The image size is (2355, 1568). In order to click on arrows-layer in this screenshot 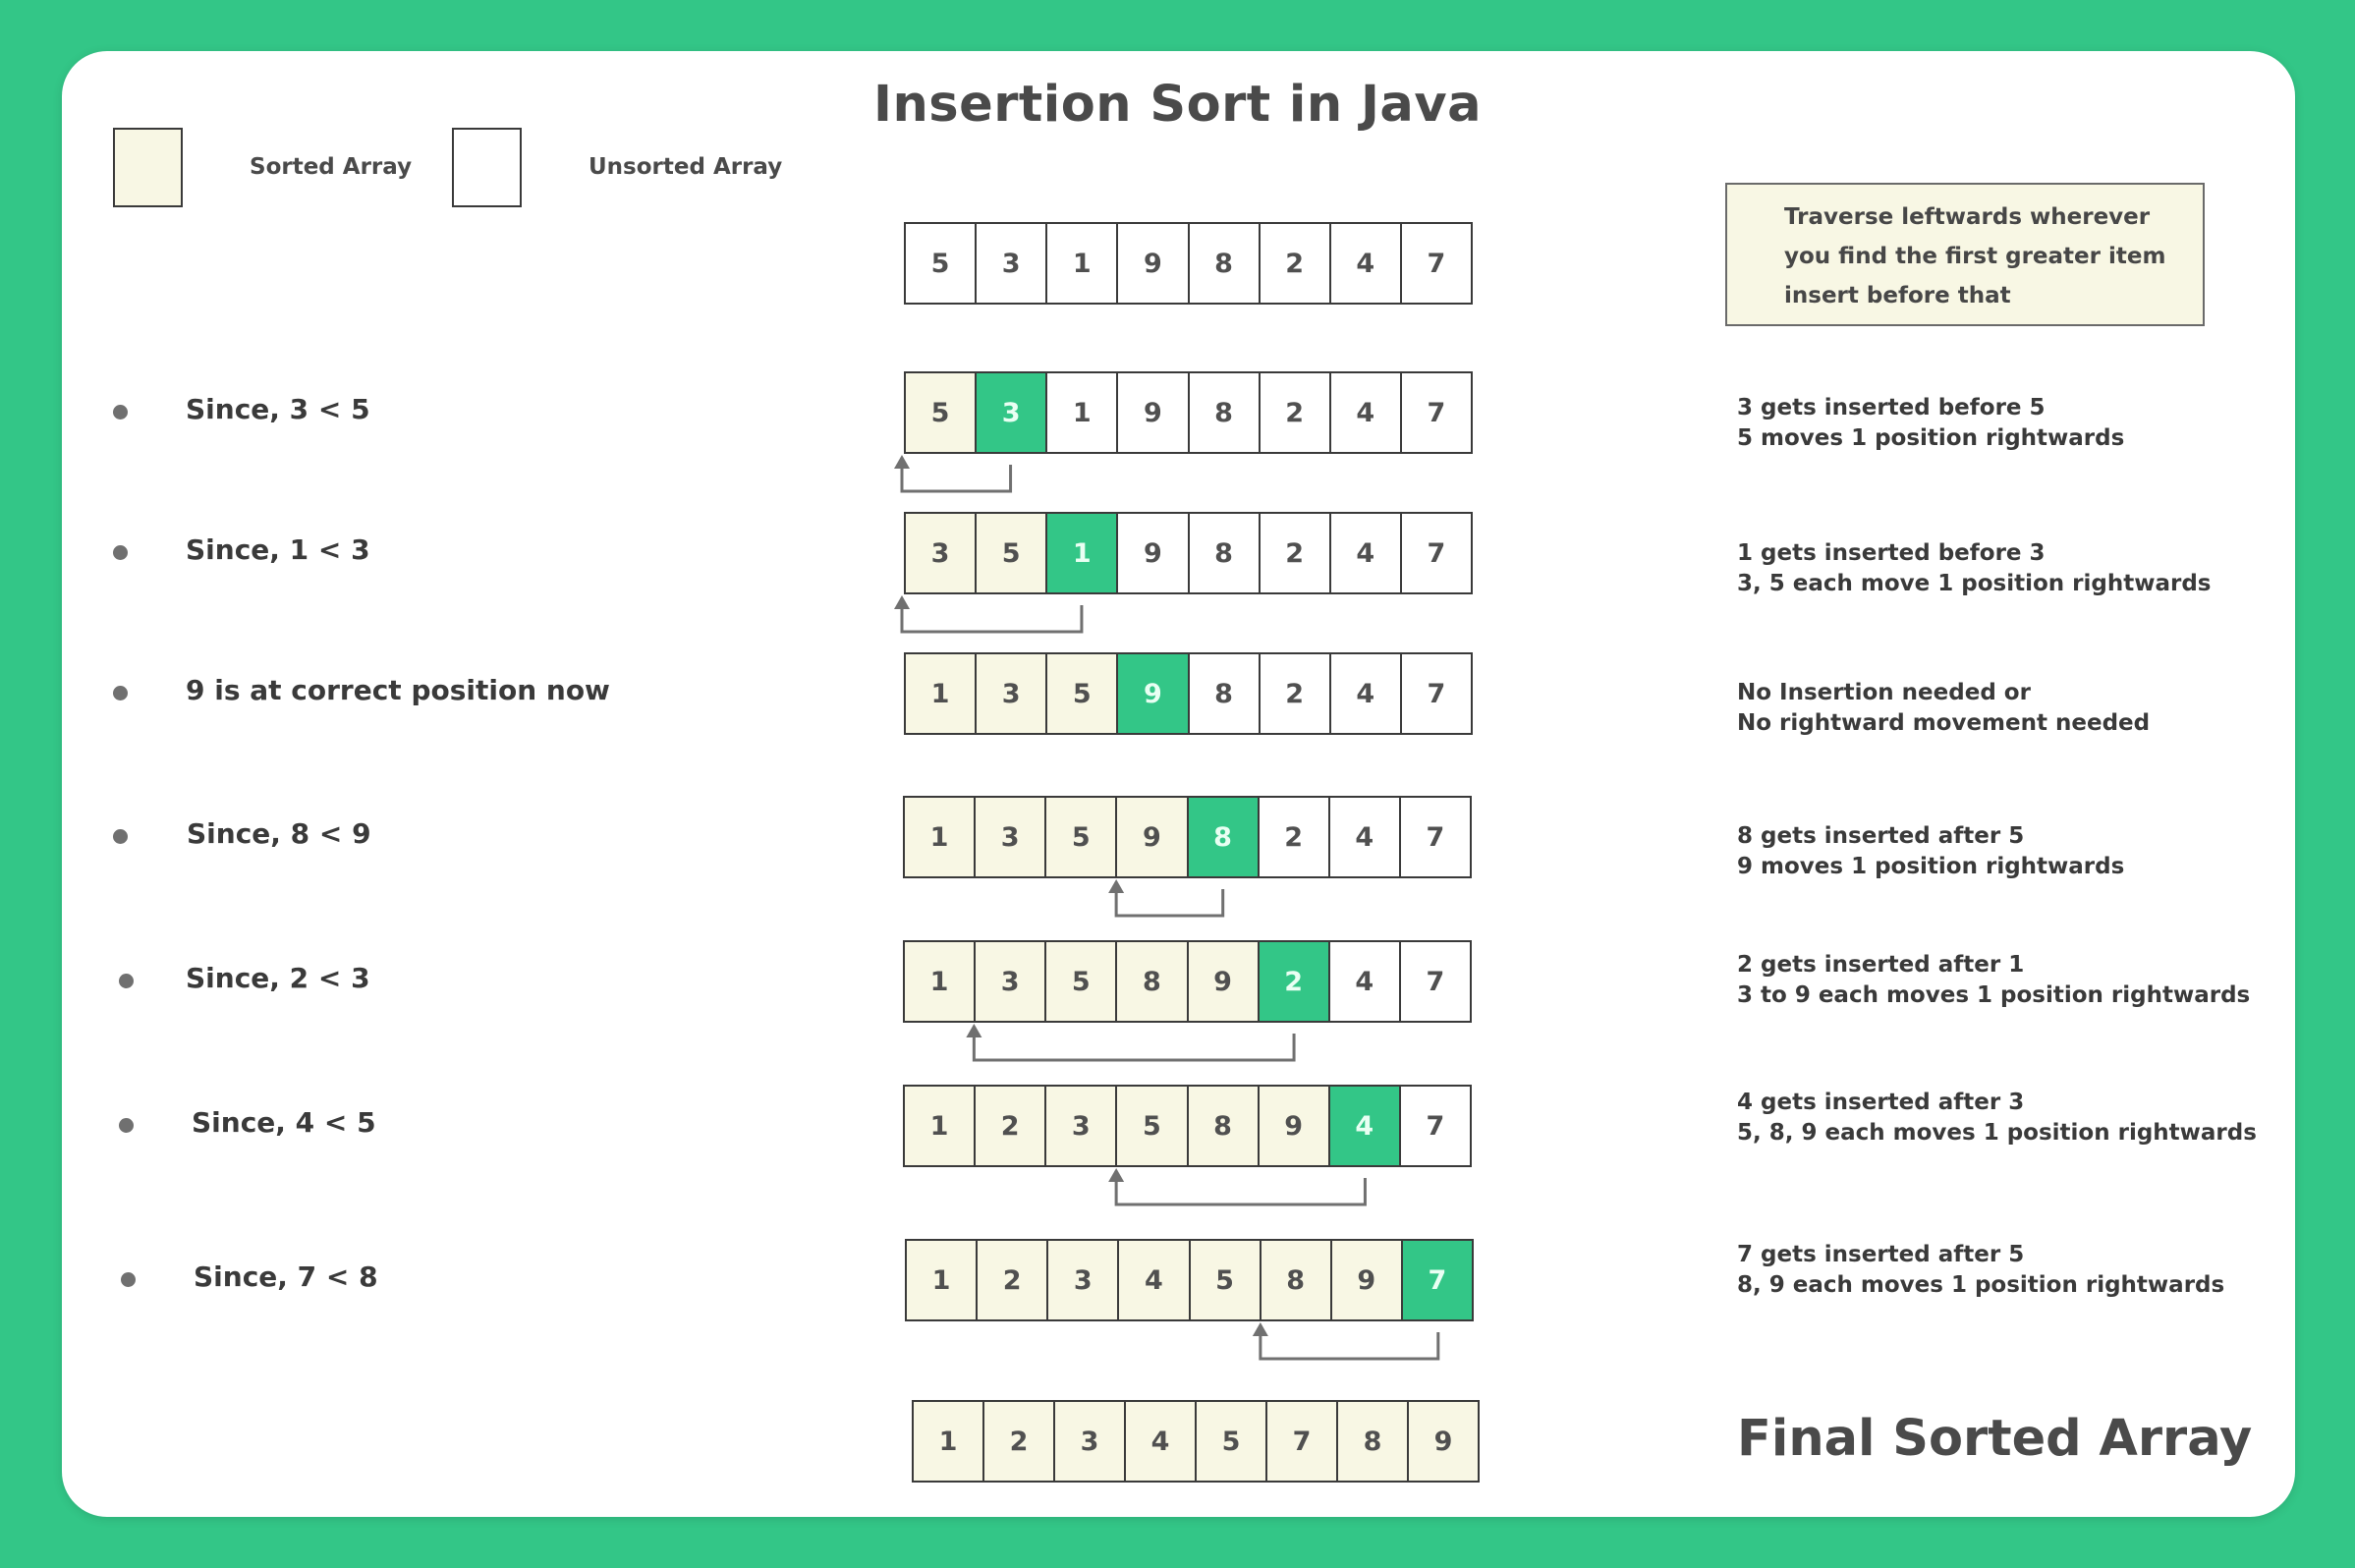, I will do `click(1167, 908)`.